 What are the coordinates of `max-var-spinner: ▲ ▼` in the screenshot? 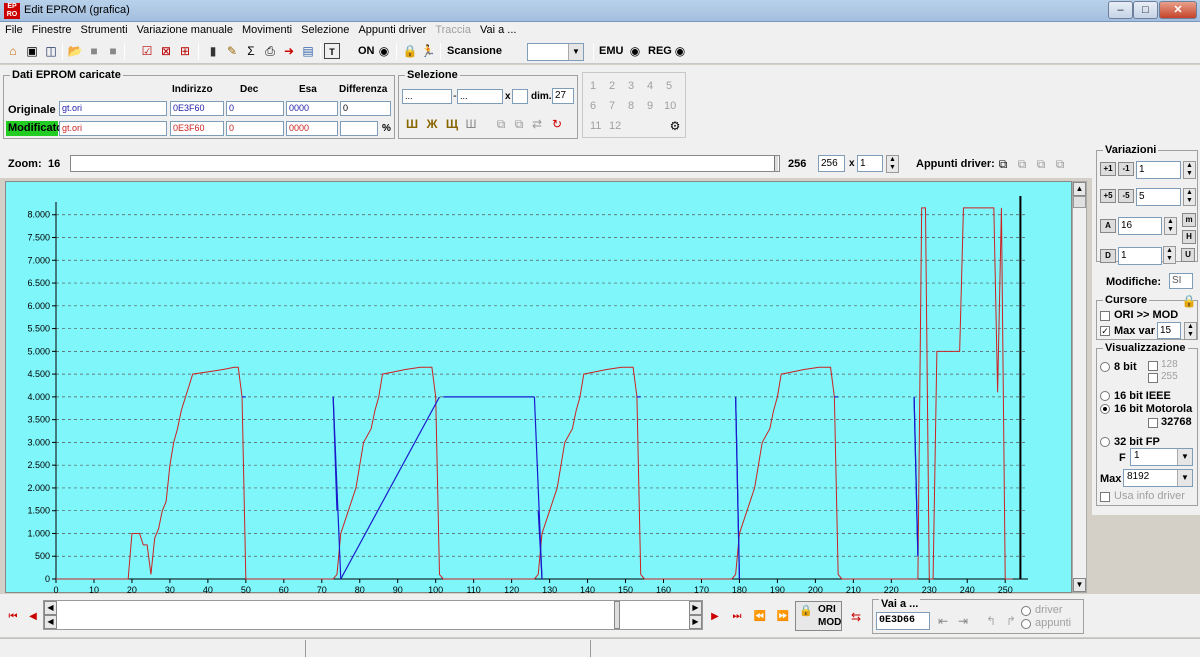 It's located at (1190, 331).